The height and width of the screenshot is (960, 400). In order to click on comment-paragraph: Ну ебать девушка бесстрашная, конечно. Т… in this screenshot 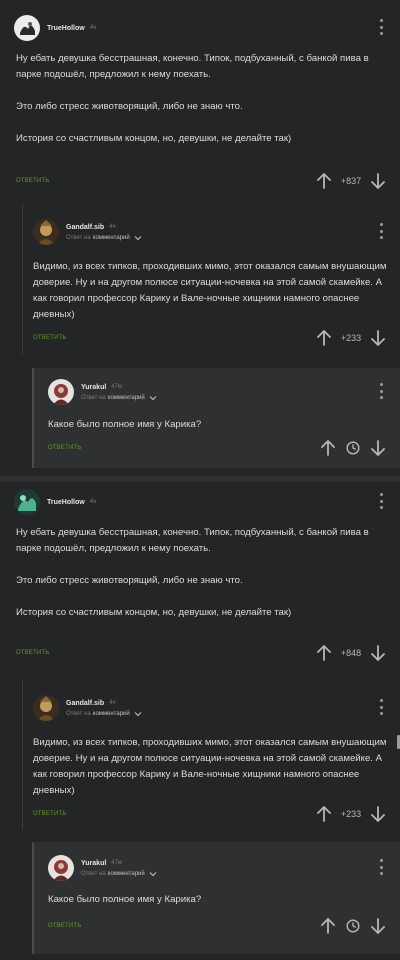, I will do `click(192, 66)`.